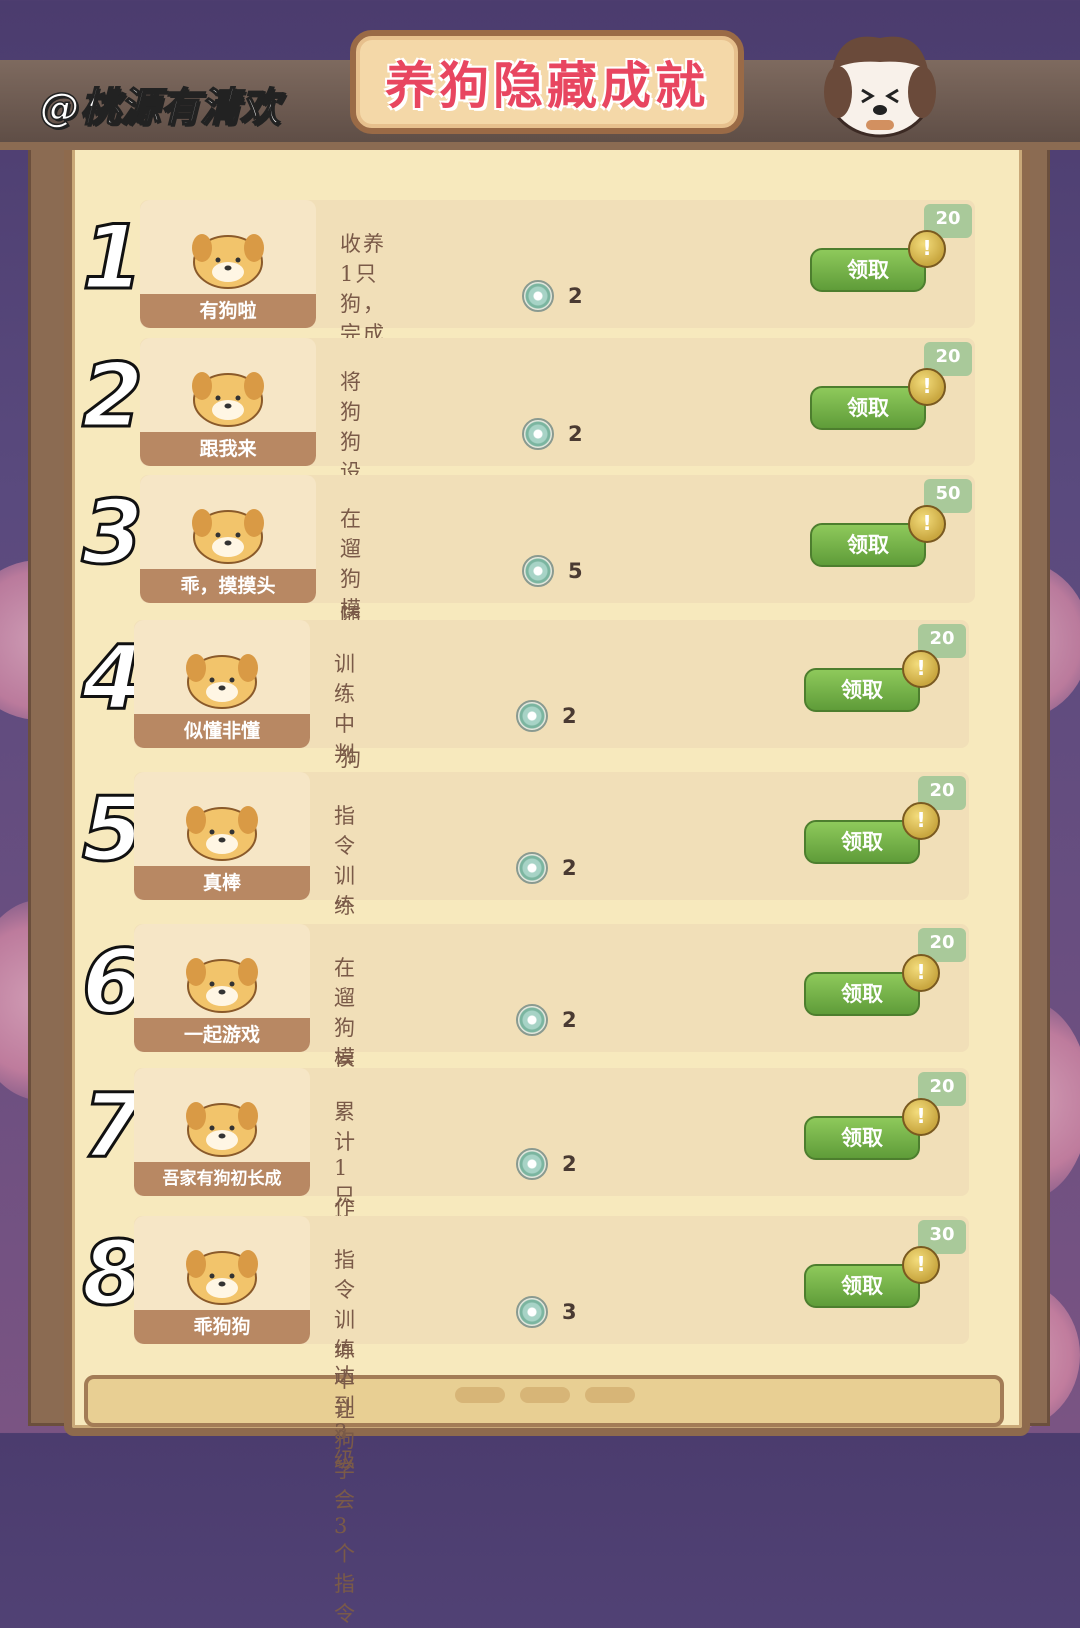 Image resolution: width=1080 pixels, height=1628 pixels. I want to click on achievement-illustration: 有狗啦, so click(228, 264).